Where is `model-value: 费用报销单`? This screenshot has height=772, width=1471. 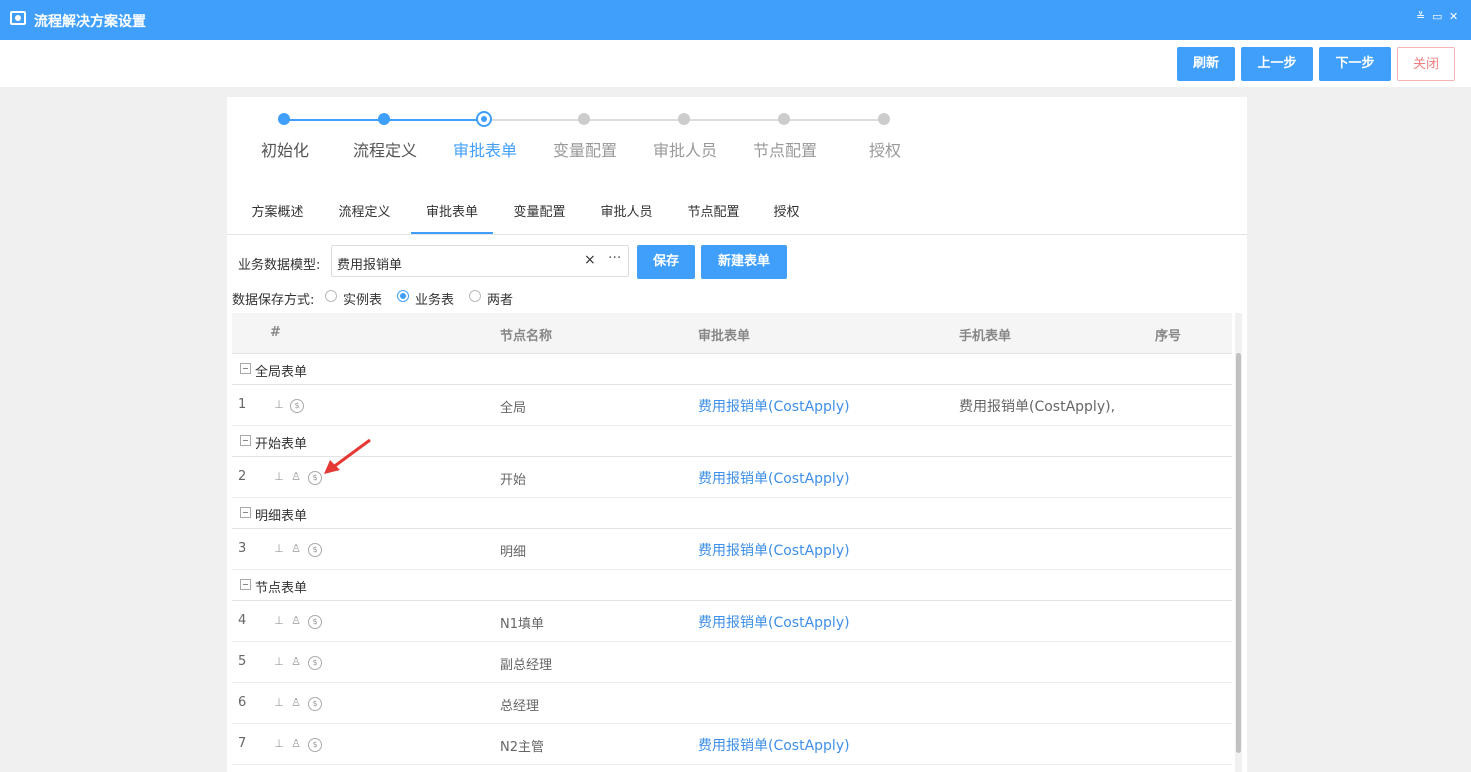 model-value: 费用报销单 is located at coordinates (370, 265).